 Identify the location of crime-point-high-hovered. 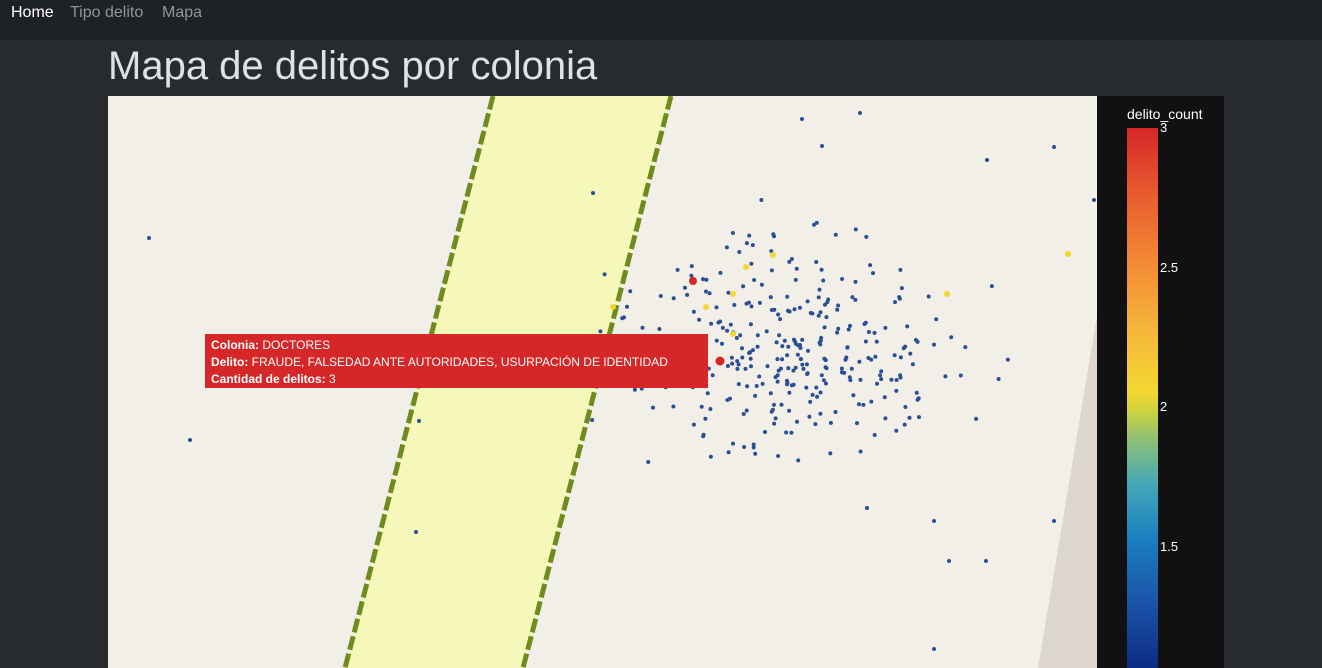
(720, 361).